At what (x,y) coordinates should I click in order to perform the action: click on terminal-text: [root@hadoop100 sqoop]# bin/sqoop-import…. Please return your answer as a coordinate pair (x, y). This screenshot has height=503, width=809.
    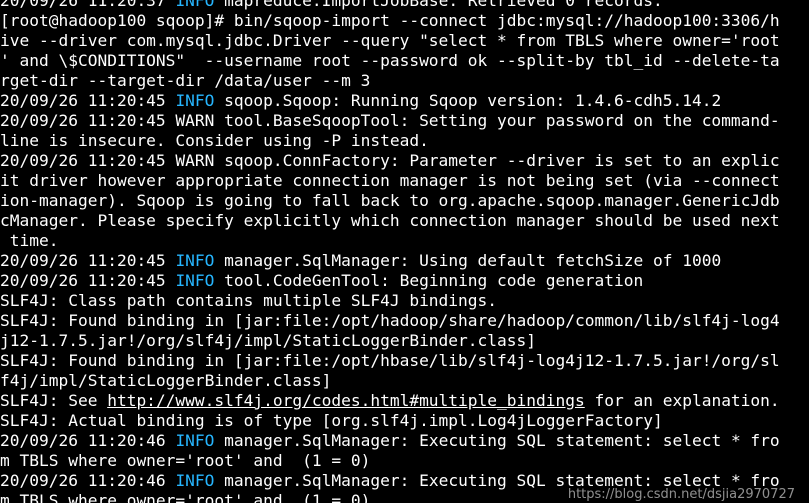
    Looking at the image, I should click on (390, 20).